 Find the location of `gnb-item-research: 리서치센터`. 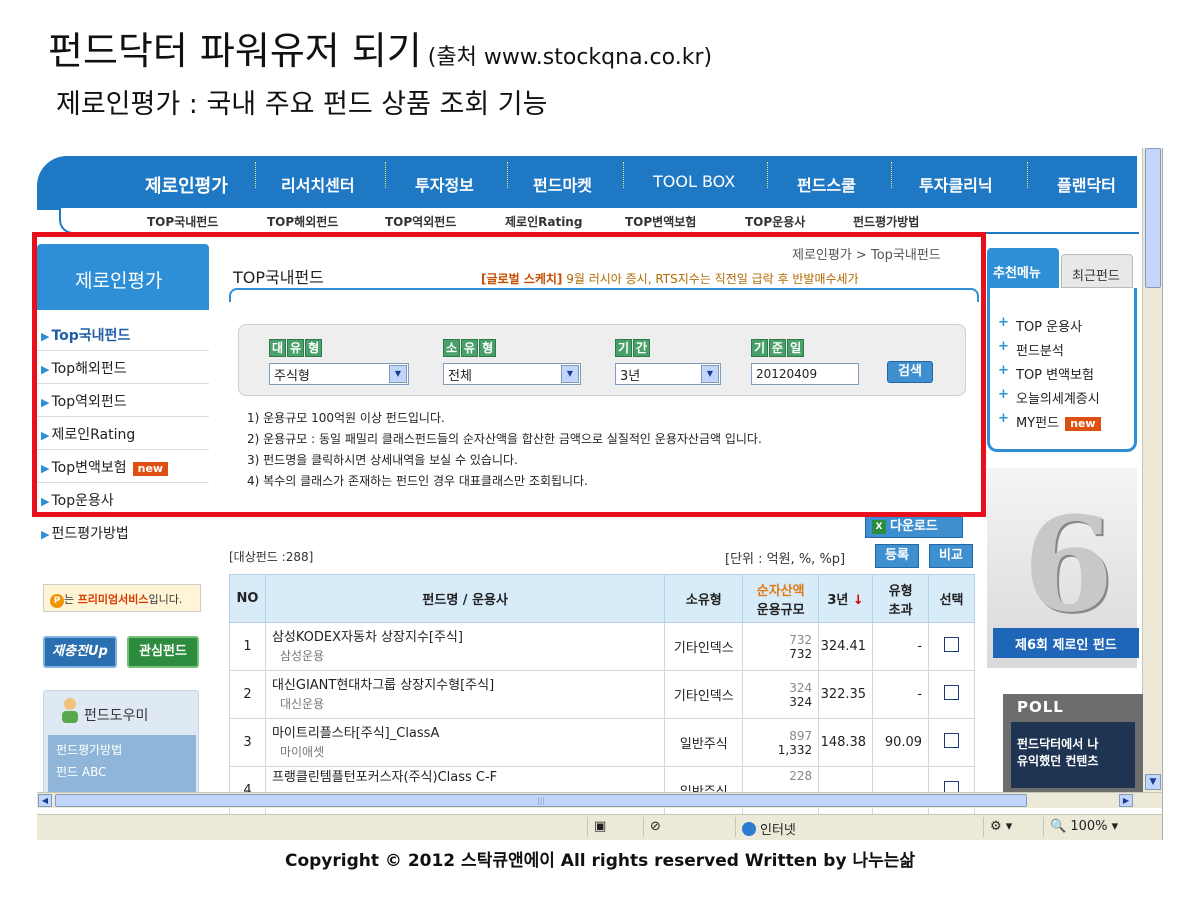

gnb-item-research: 리서치센터 is located at coordinates (318, 184).